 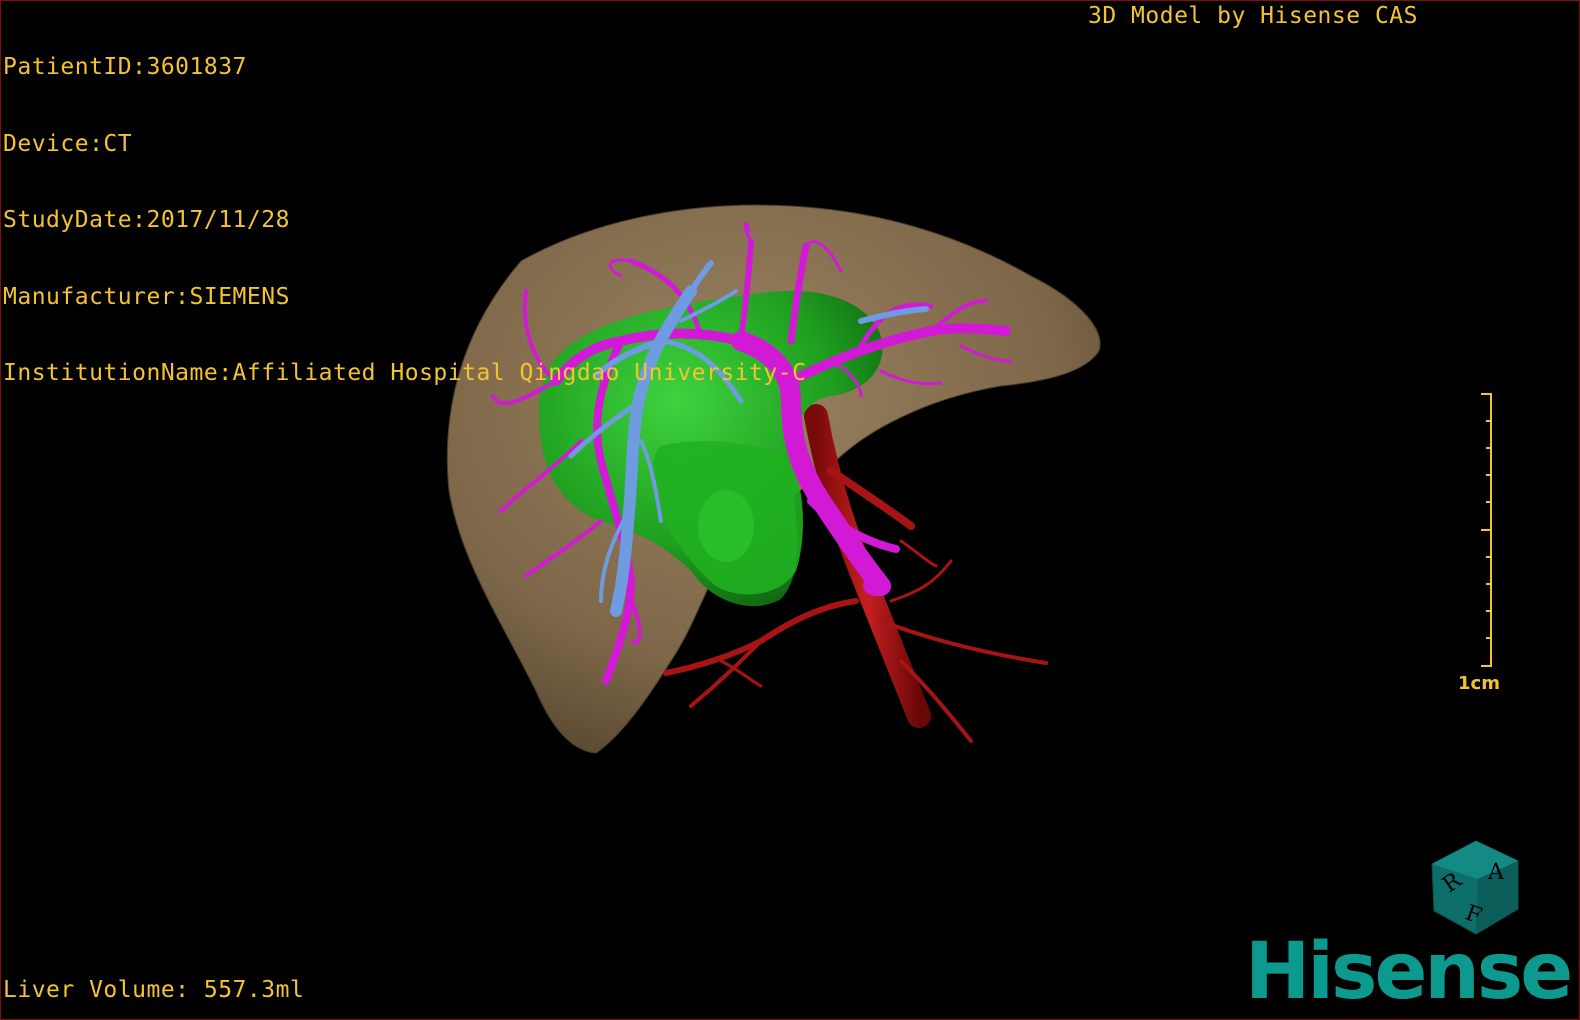 I want to click on patient-id: PatientID:3601837, so click(x=125, y=67).